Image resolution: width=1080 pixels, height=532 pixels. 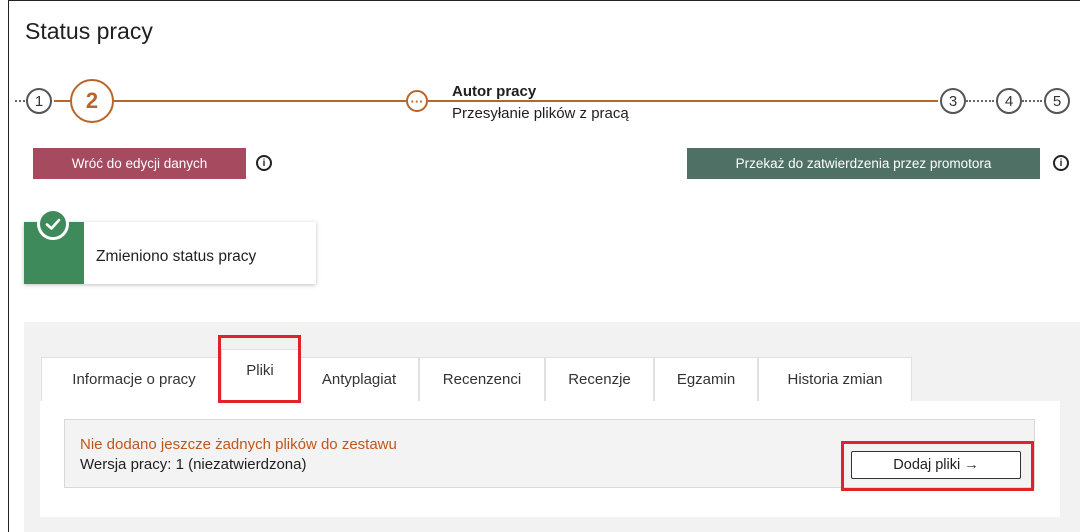 I want to click on current-step-title: Autor pracy, so click(x=494, y=91).